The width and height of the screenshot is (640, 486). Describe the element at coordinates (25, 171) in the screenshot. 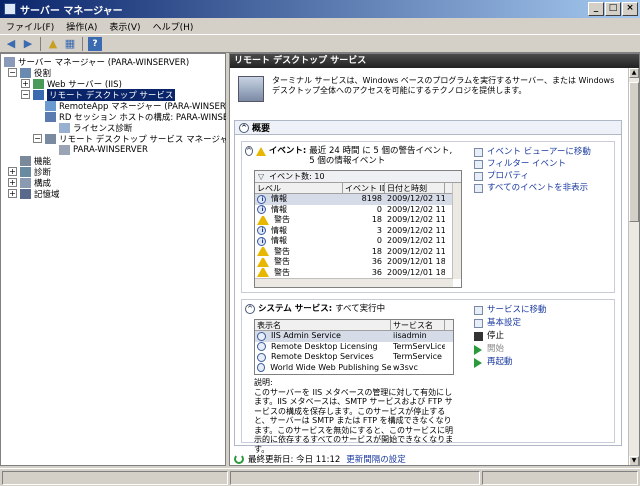

I see `diagnostics-icon` at that location.